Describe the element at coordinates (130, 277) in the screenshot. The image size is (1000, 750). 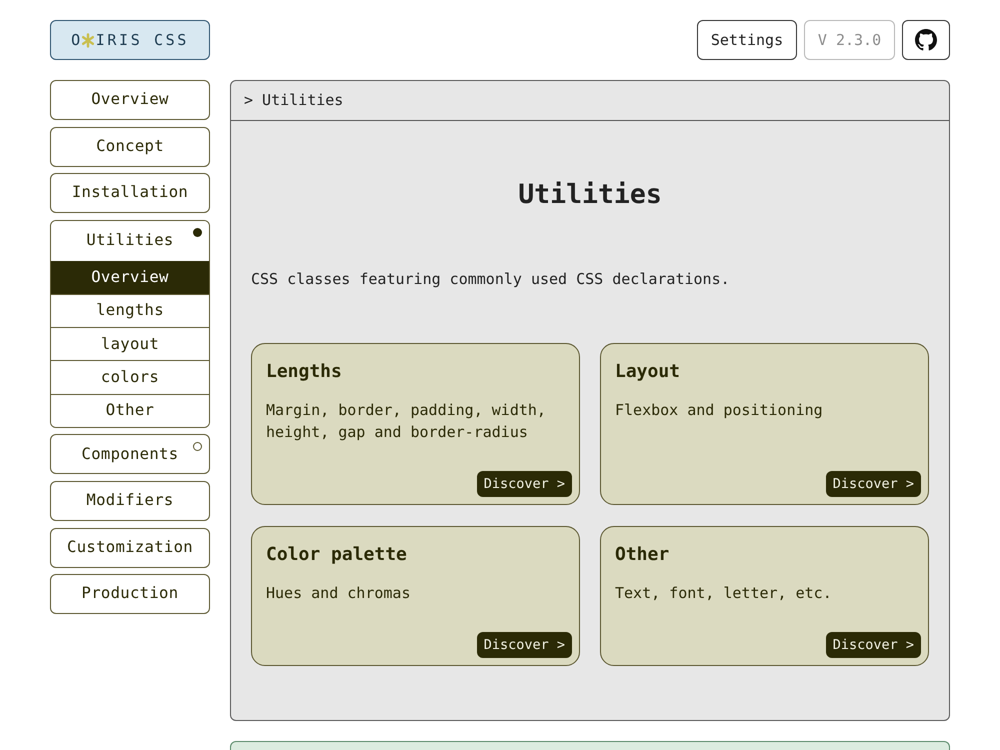
I see `sidebar-subitem: Overview` at that location.